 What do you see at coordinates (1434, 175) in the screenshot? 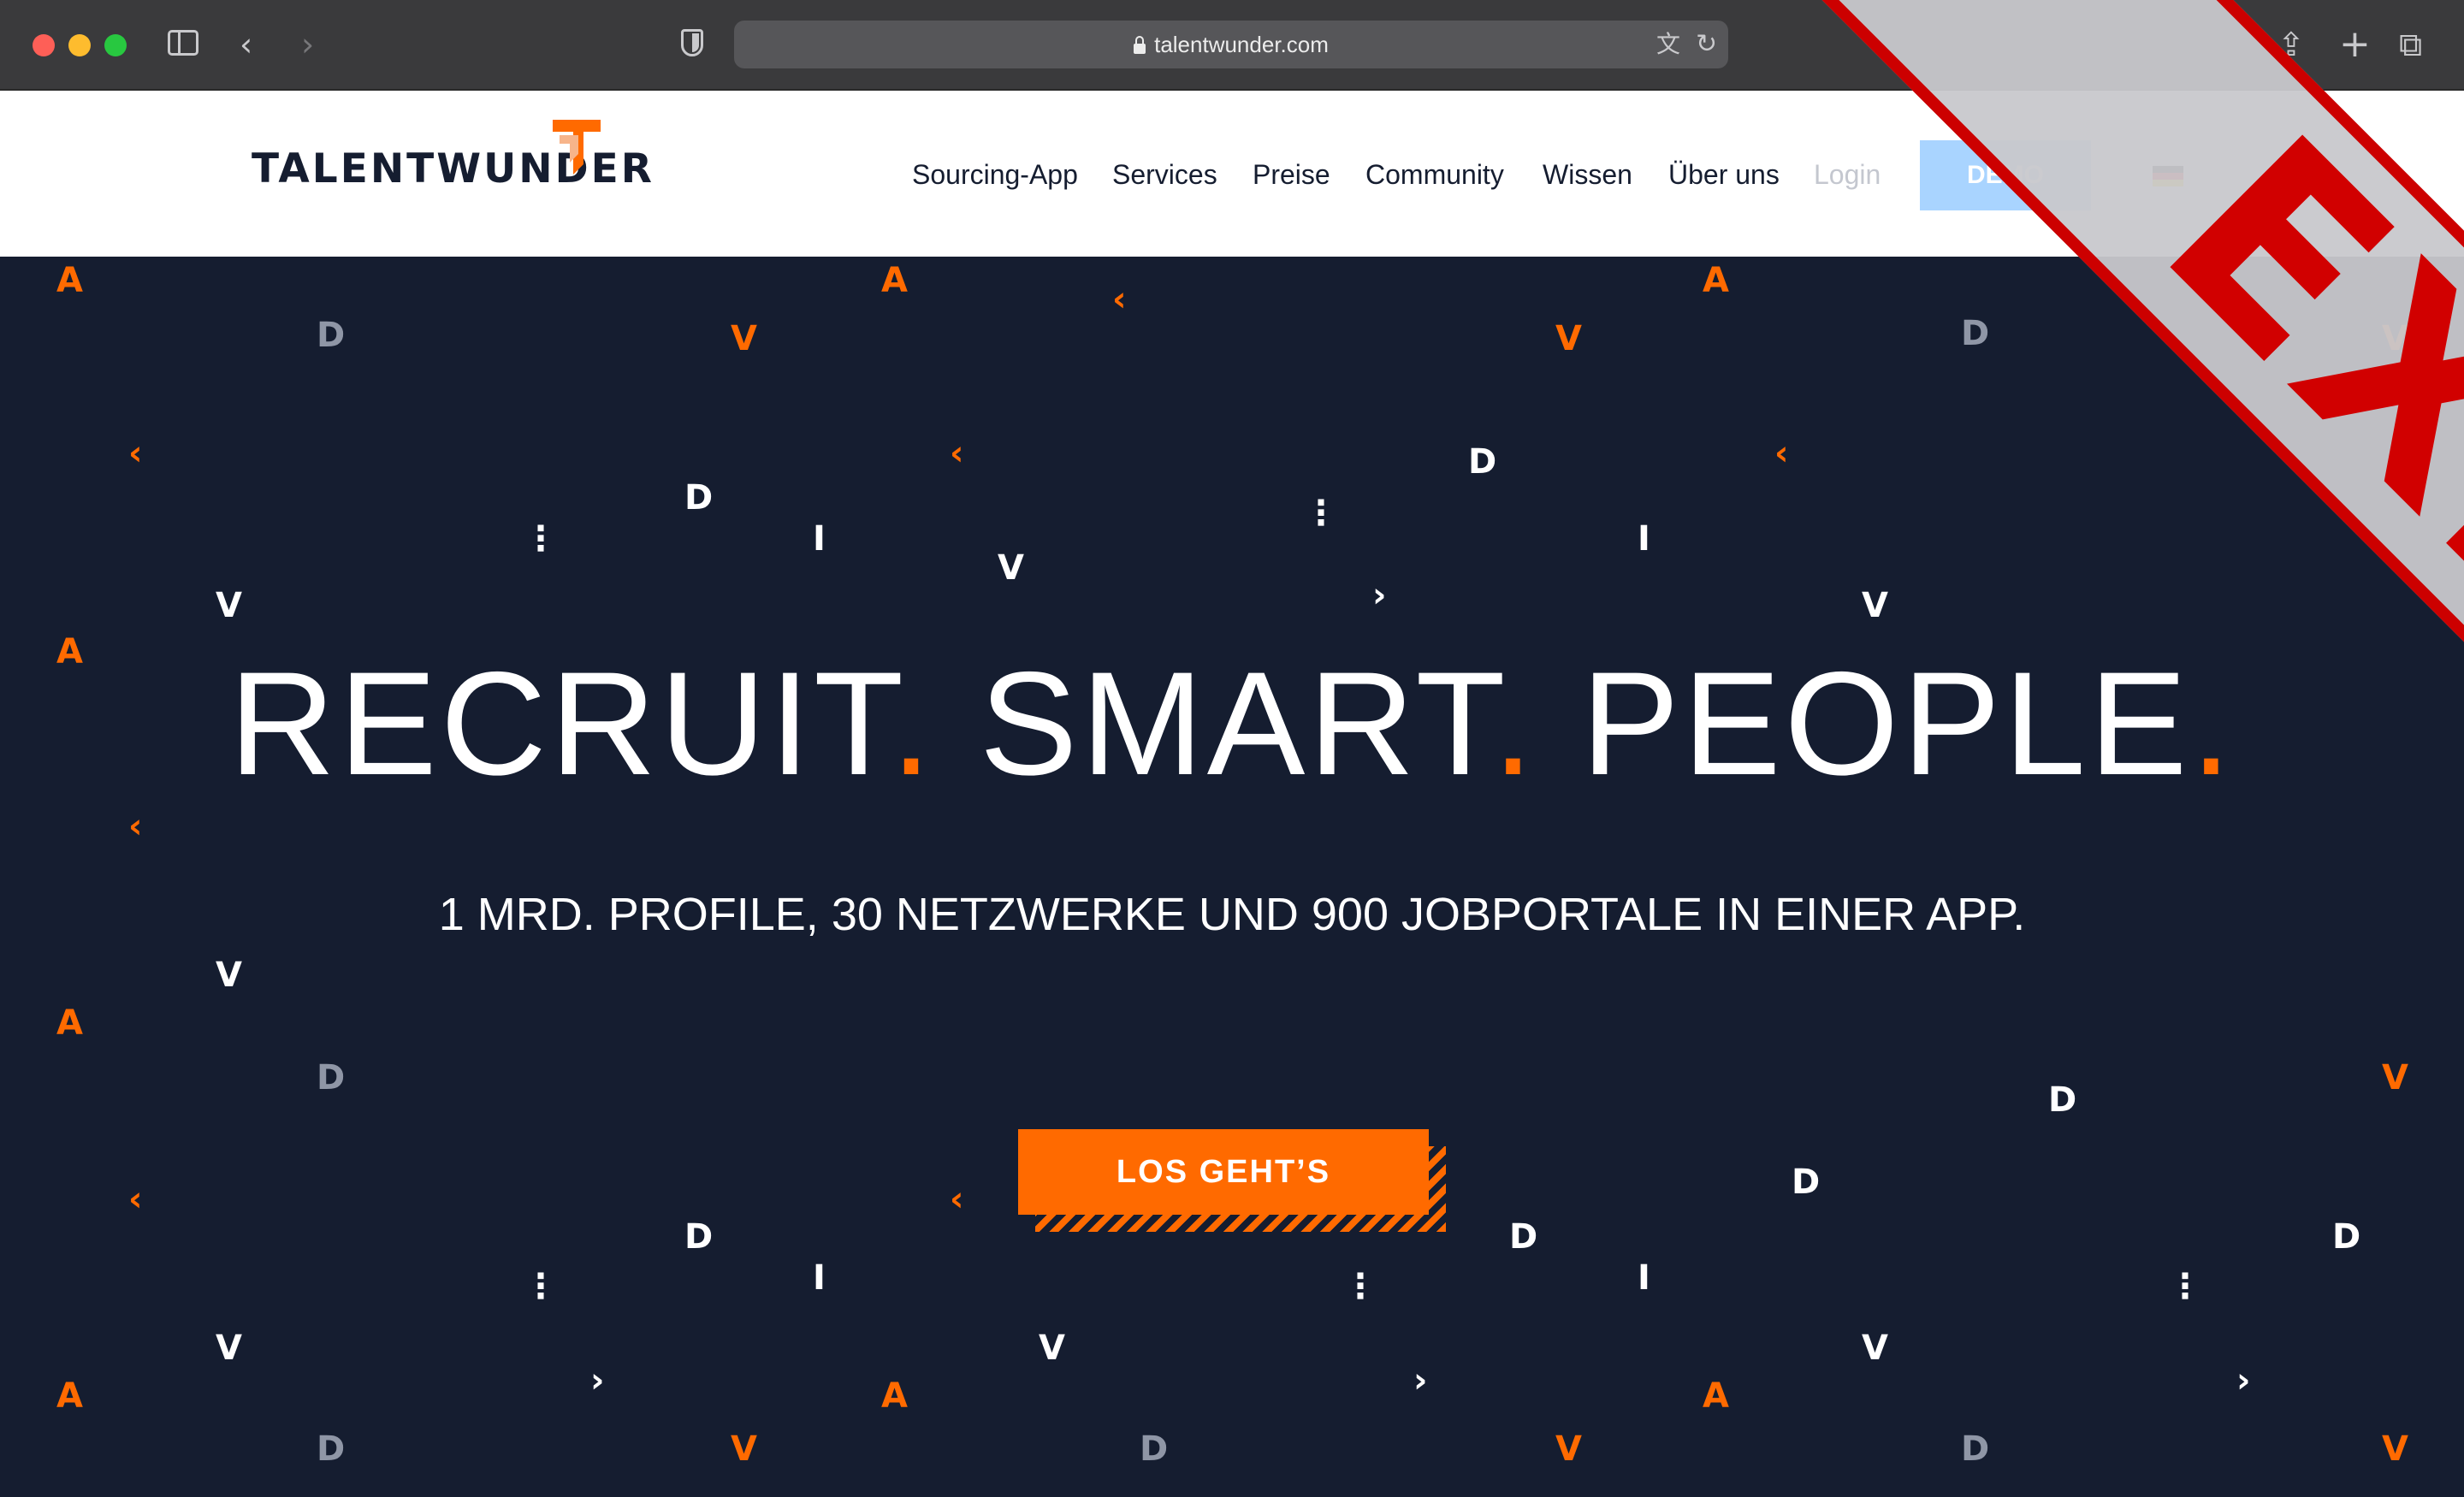
I see `nav-community: Community` at bounding box center [1434, 175].